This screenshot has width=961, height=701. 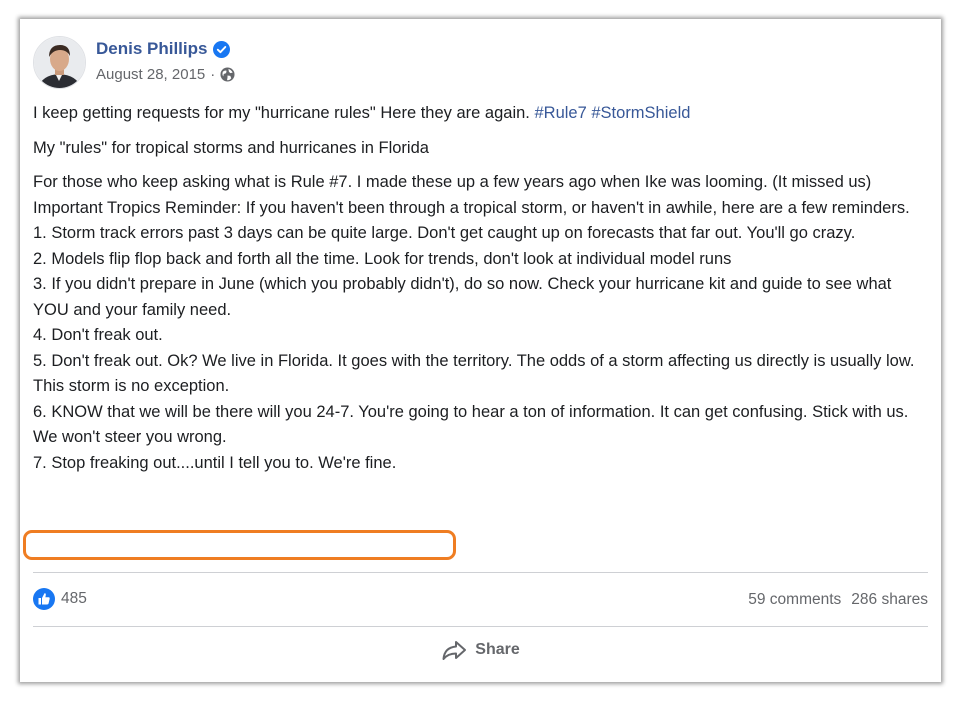 What do you see at coordinates (497, 649) in the screenshot?
I see `share-label: Share` at bounding box center [497, 649].